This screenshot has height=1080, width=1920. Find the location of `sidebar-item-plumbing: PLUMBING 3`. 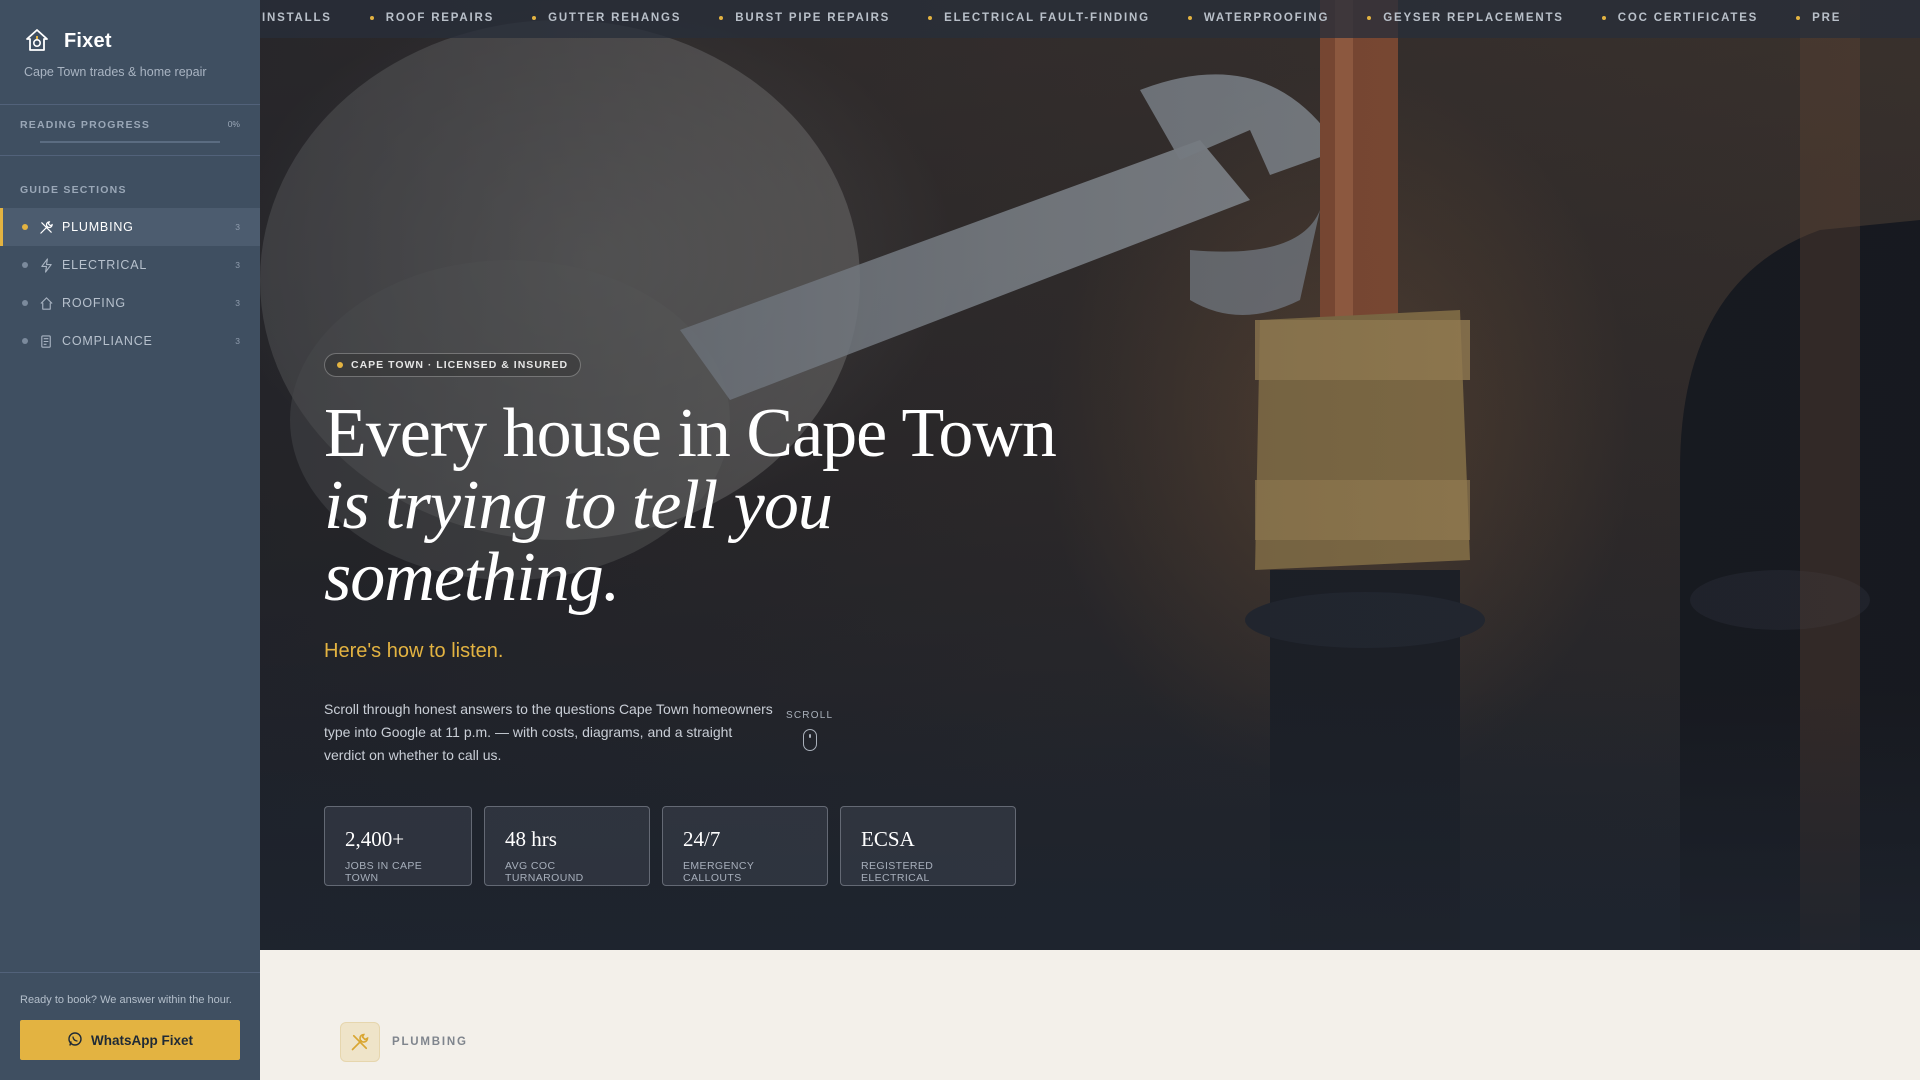

sidebar-item-plumbing: PLUMBING 3 is located at coordinates (130, 227).